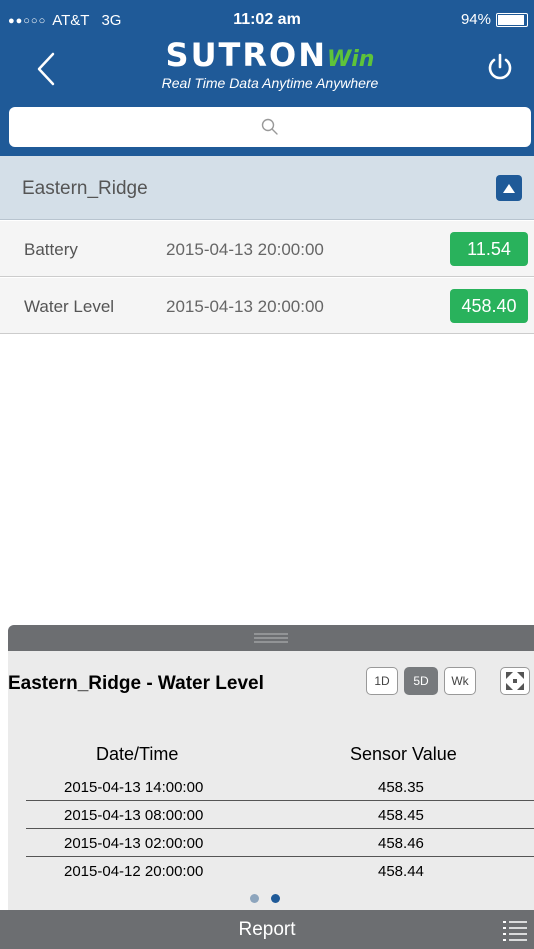 The width and height of the screenshot is (534, 949). Describe the element at coordinates (275, 898) in the screenshot. I see `page-dot-active` at that location.